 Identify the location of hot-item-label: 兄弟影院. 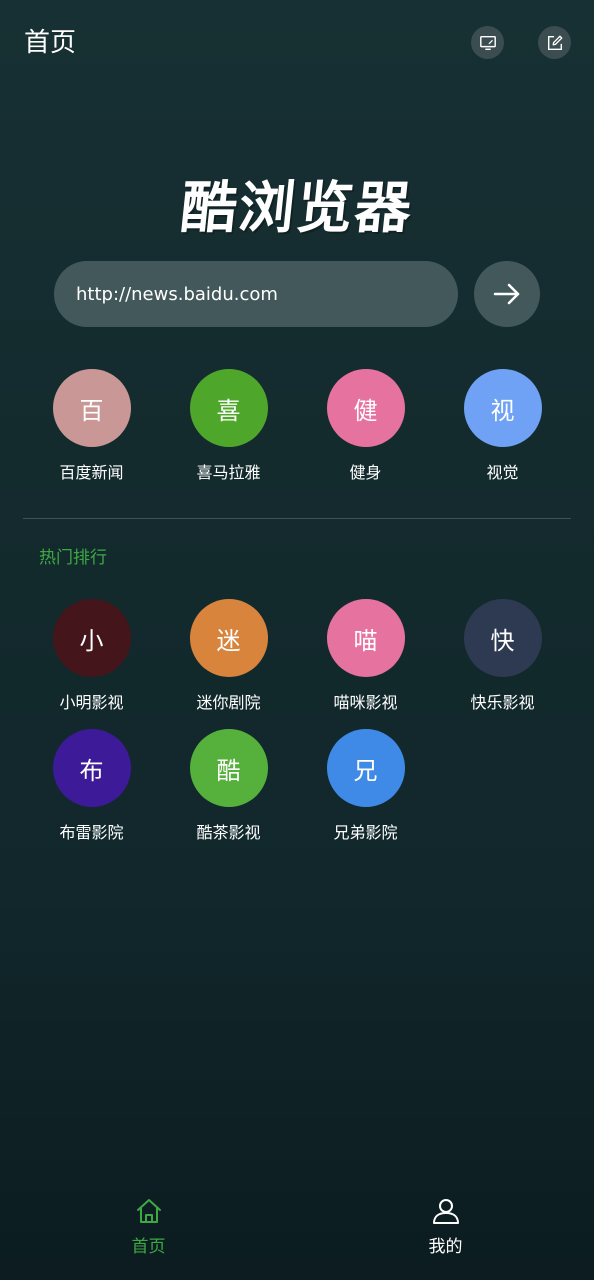
(365, 832).